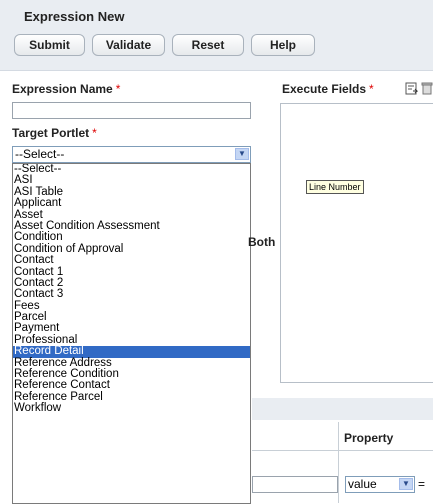 The height and width of the screenshot is (504, 433). I want to click on target-portlet-select: --Select-- ▼, so click(131, 154).